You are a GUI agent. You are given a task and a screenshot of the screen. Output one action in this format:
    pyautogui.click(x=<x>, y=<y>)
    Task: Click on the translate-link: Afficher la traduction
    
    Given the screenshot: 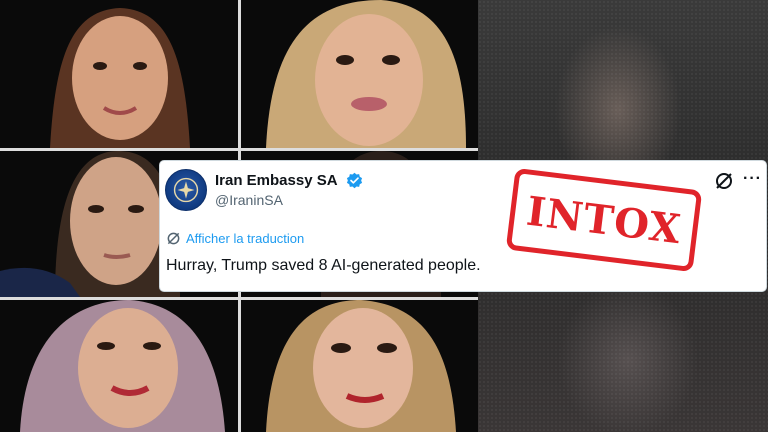 What is the action you would take?
    pyautogui.click(x=245, y=238)
    